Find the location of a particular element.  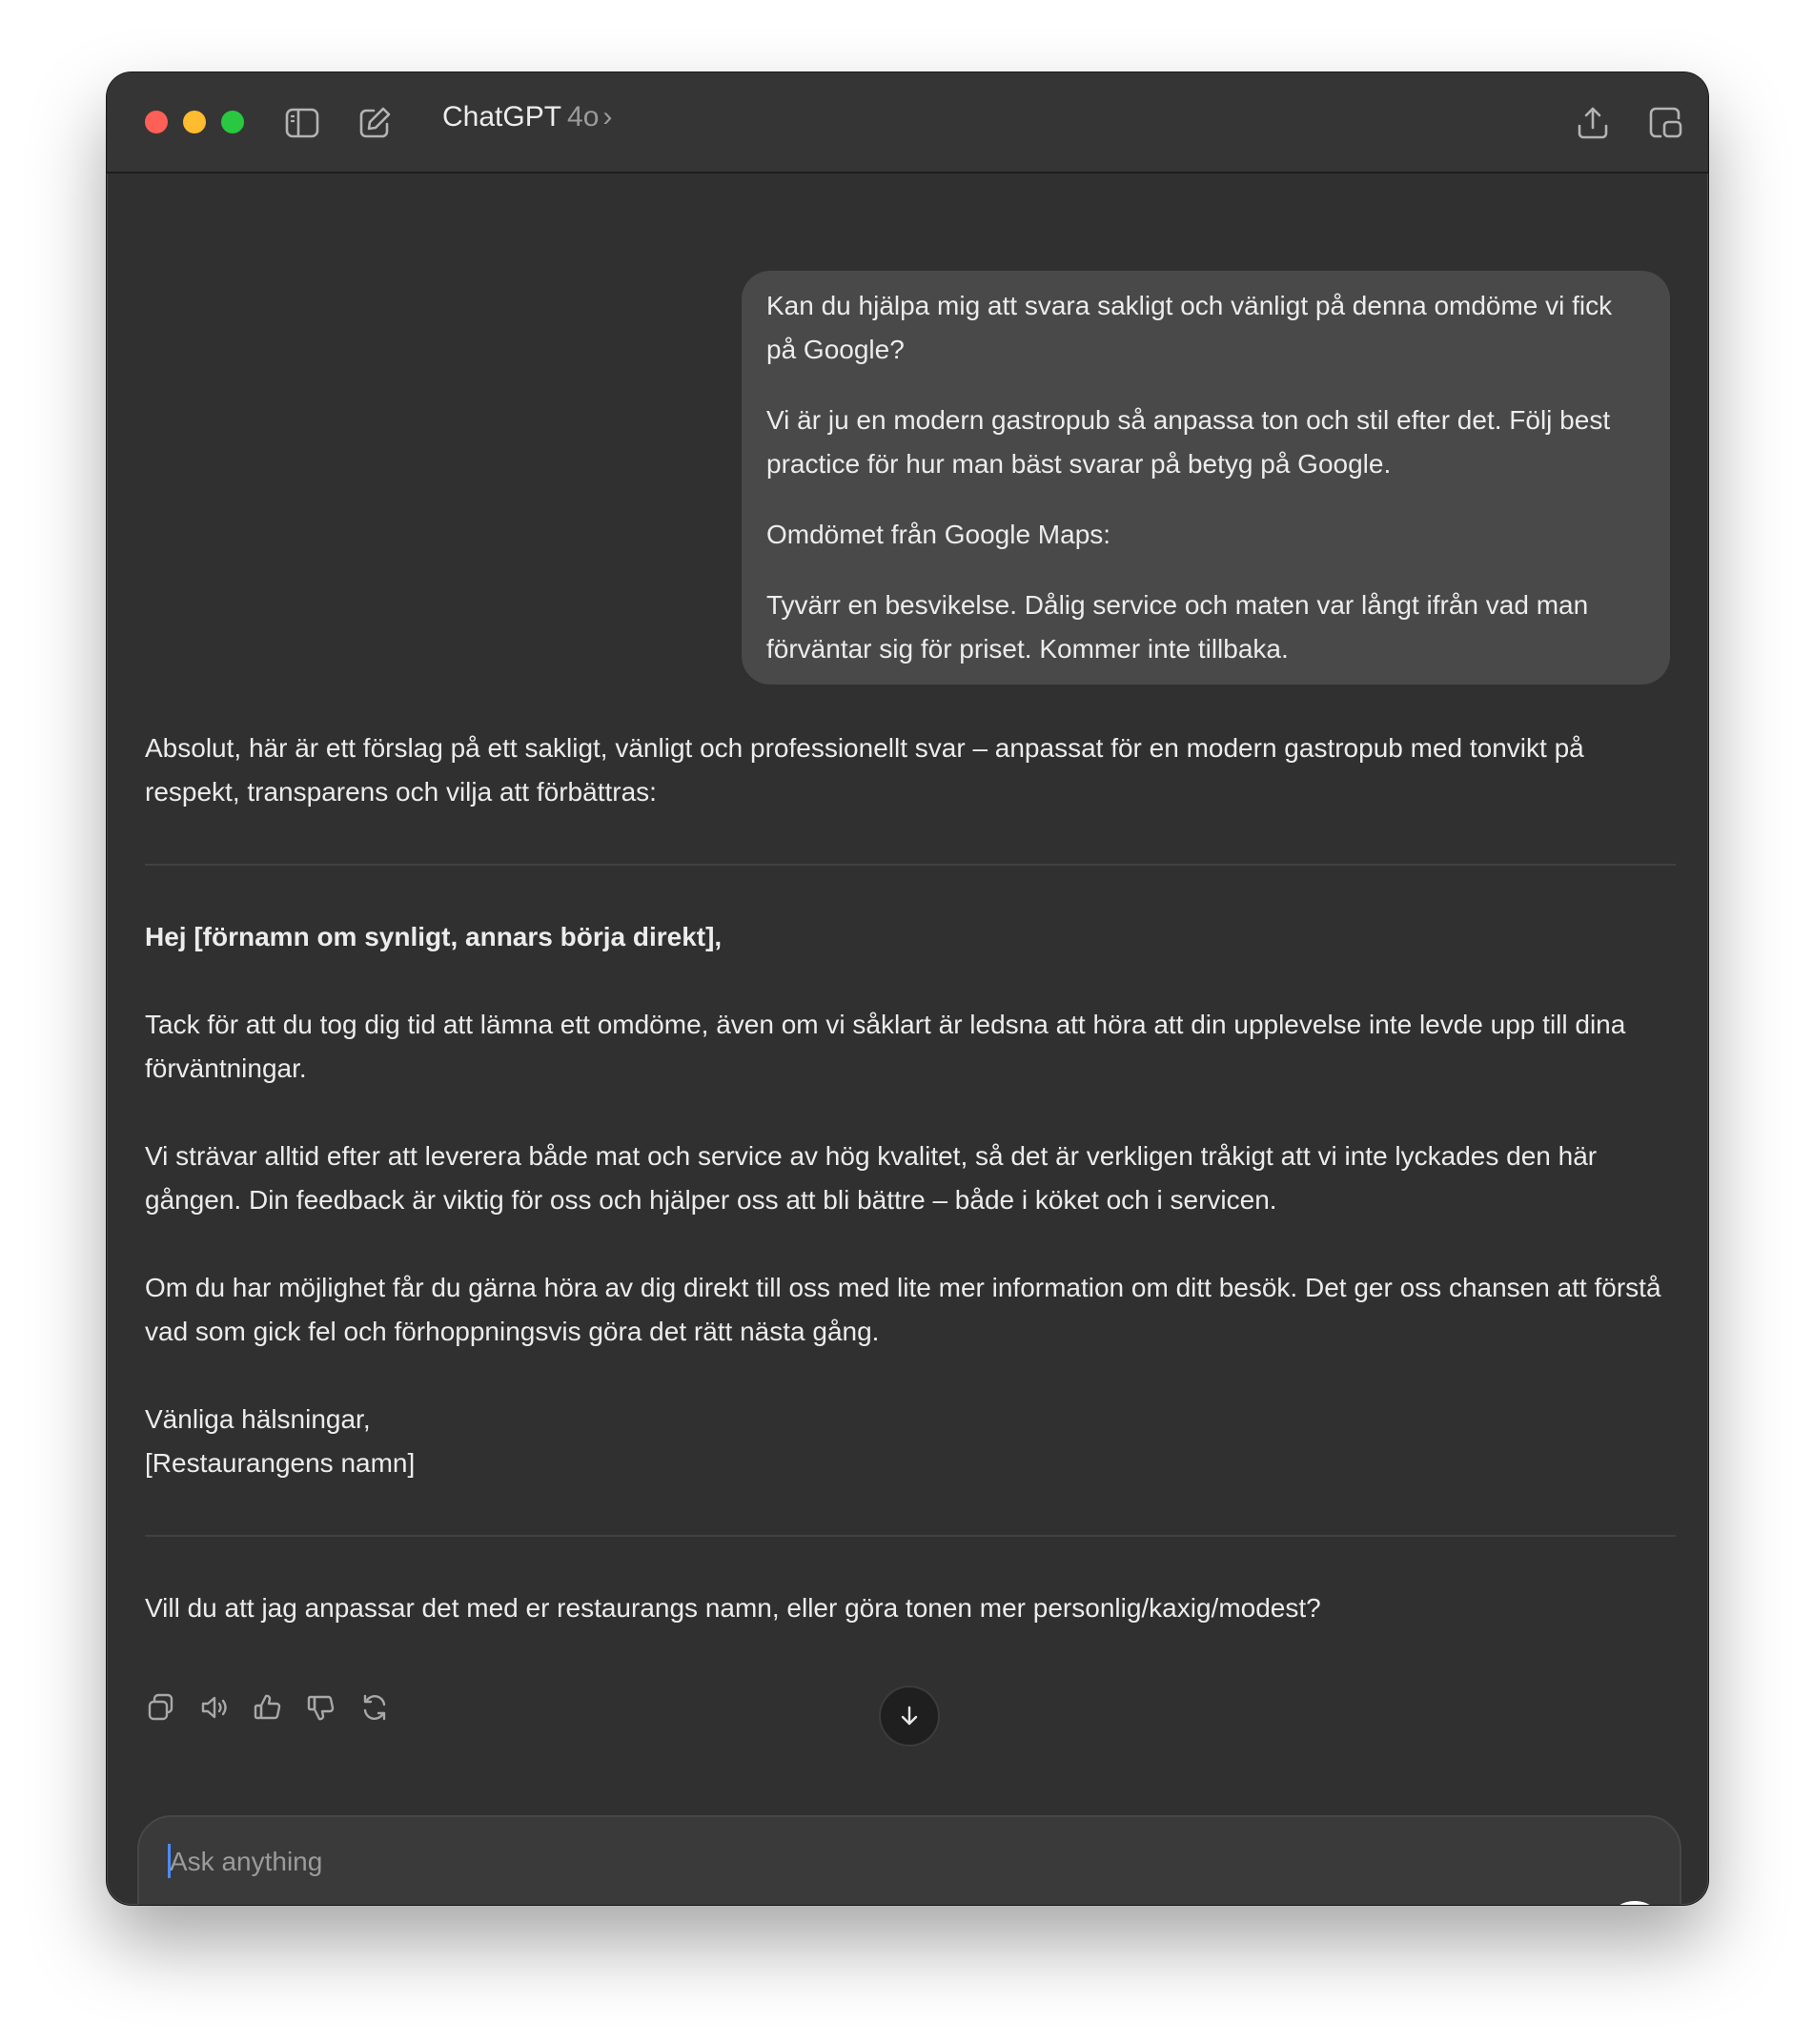

arrow-down-icon is located at coordinates (909, 1716).